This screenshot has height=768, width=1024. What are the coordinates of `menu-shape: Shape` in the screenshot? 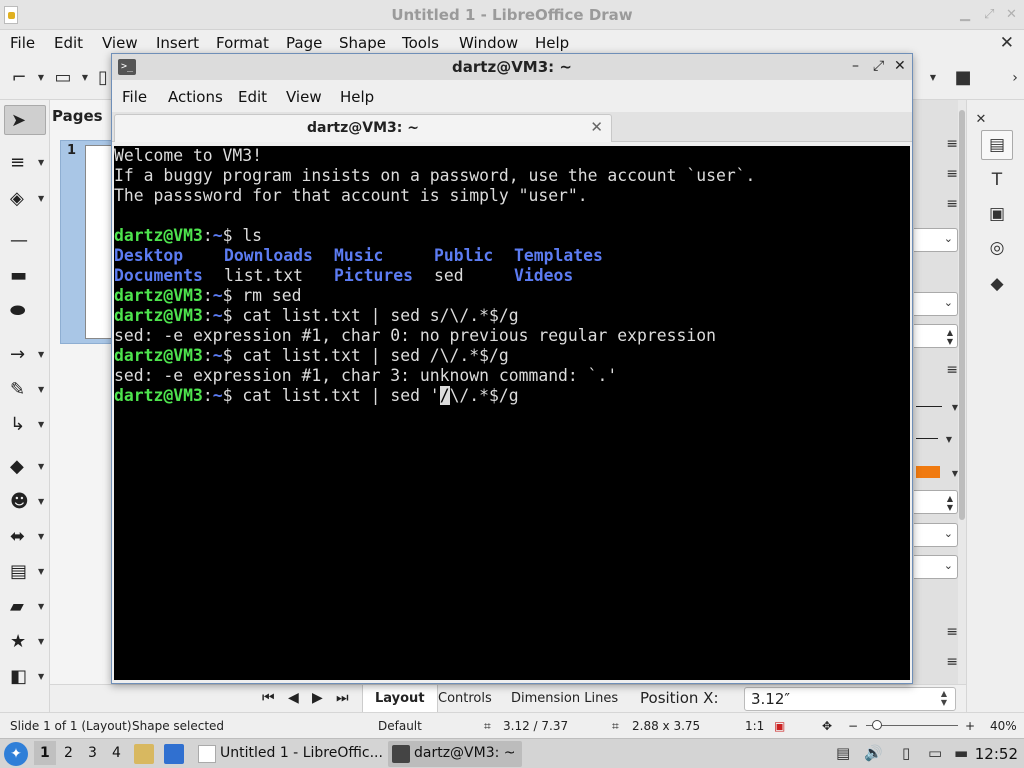 It's located at (362, 43).